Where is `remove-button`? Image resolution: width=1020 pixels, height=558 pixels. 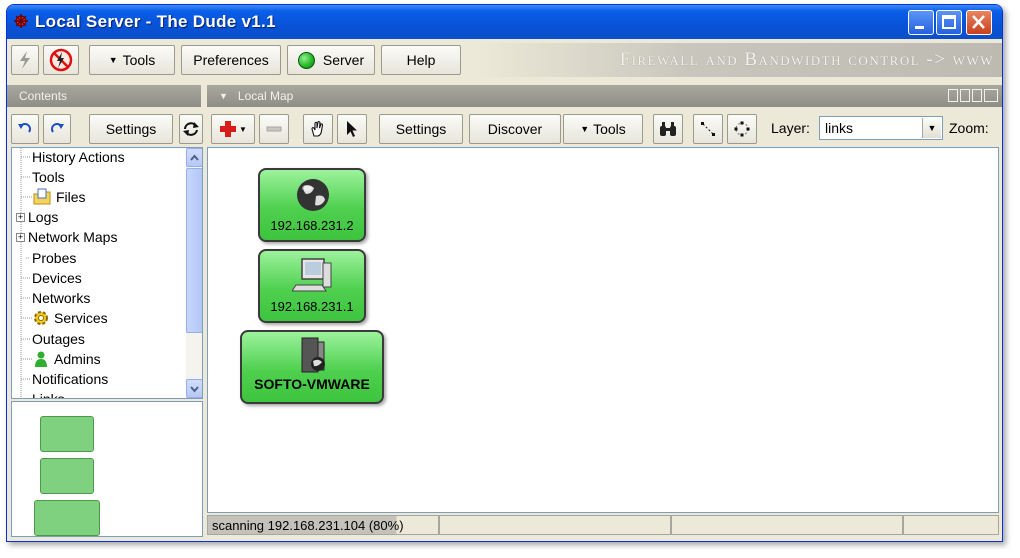
remove-button is located at coordinates (274, 129).